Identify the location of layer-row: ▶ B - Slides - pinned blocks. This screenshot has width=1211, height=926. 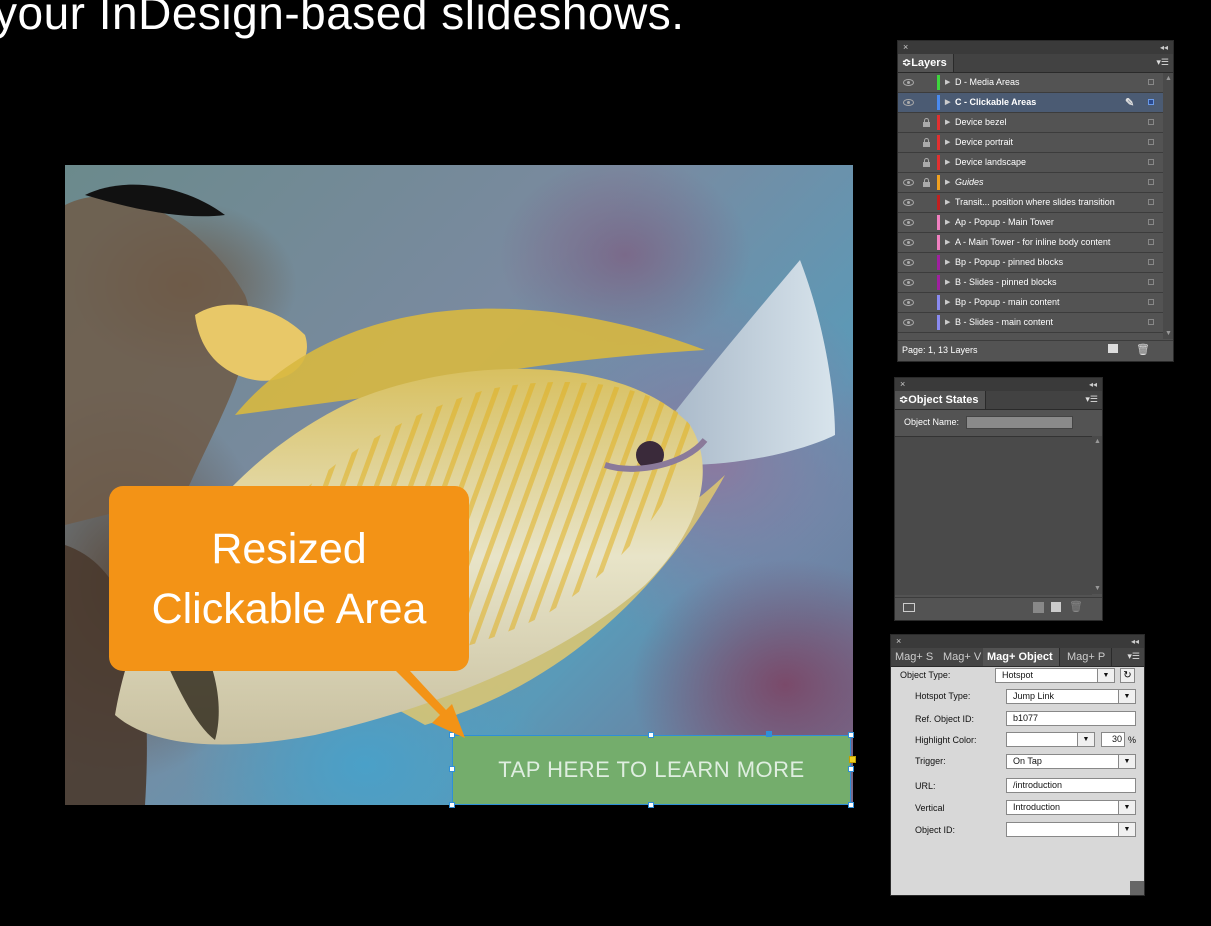
(1035, 283).